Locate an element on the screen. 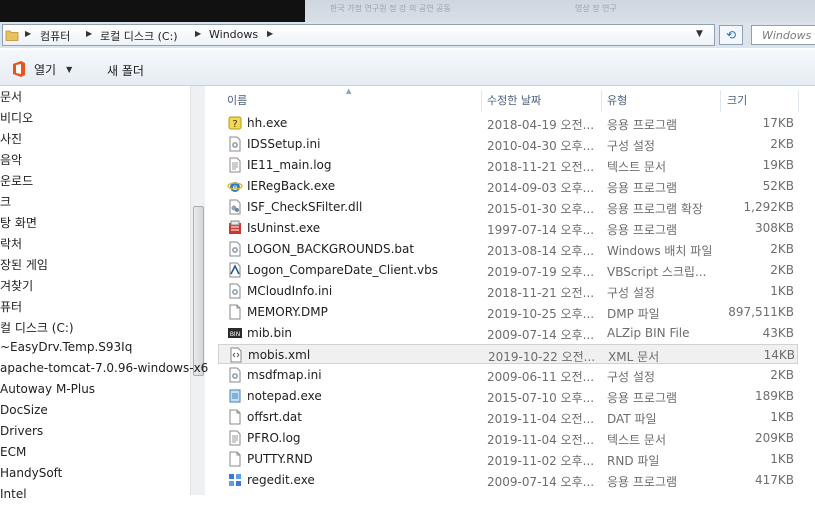 This screenshot has height=507, width=815. breadcrumb-windows: Windows is located at coordinates (233, 34).